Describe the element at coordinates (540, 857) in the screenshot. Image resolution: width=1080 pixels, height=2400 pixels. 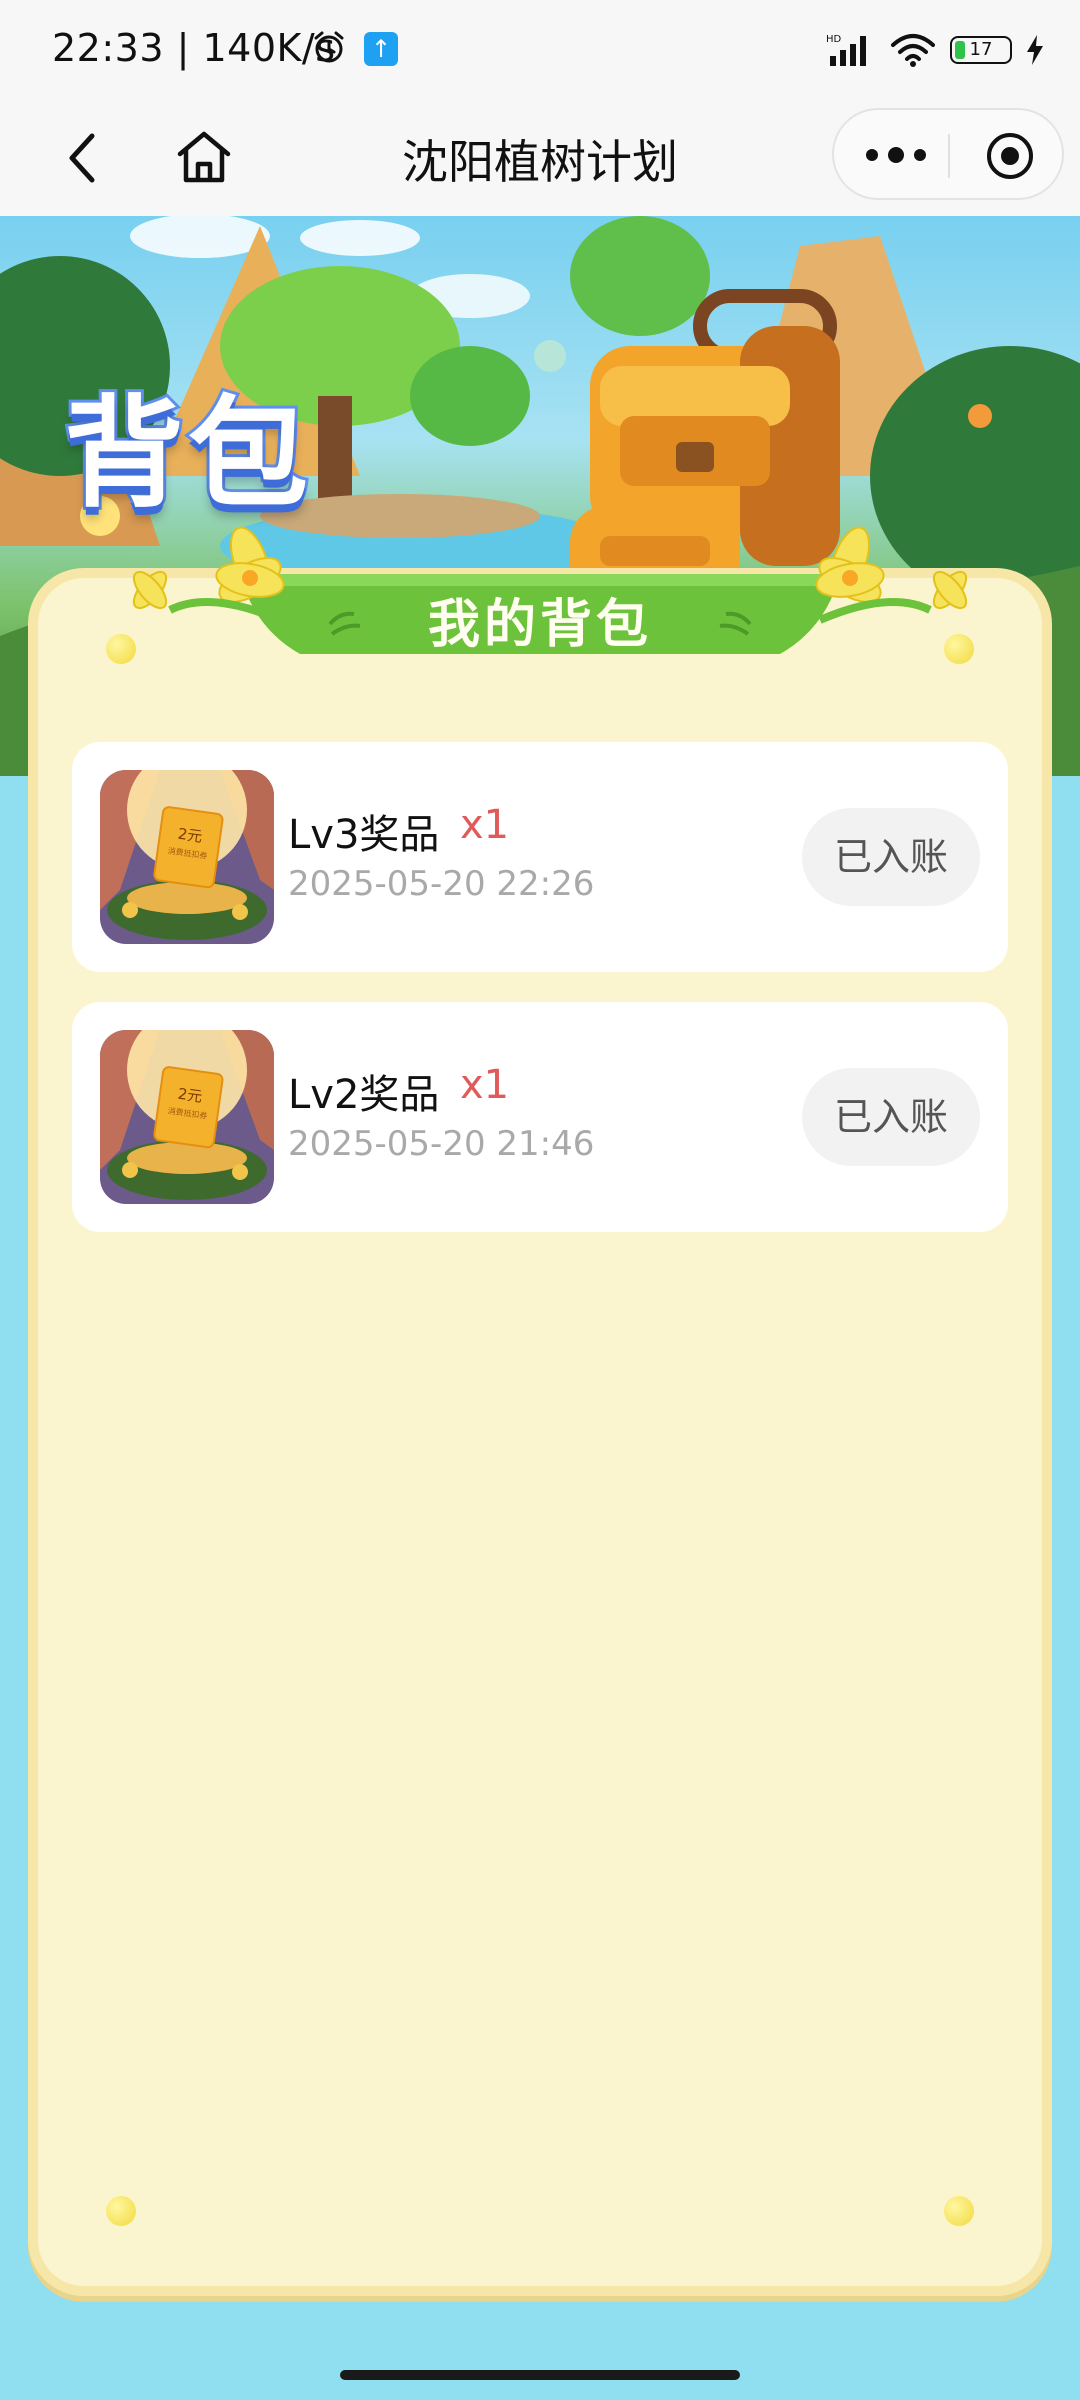
I see `list-item: 2元 消费抵扣券 Lv3奖品 x1 2025-05-20 22:26 已入账` at that location.